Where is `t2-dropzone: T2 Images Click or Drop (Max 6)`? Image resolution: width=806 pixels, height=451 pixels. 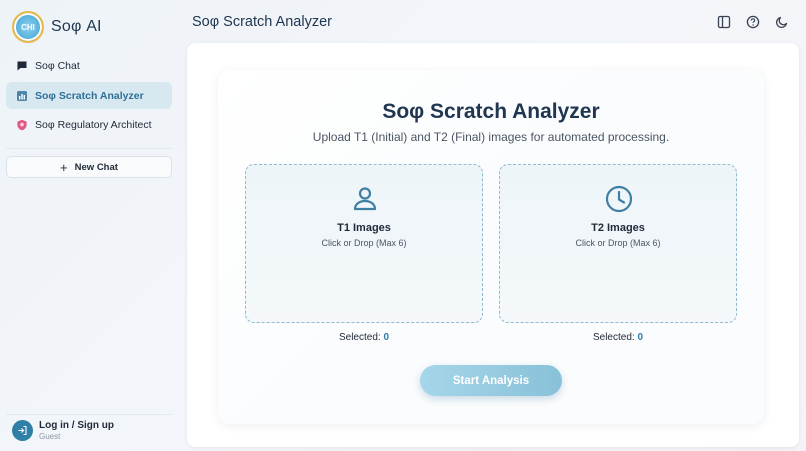 t2-dropzone: T2 Images Click or Drop (Max 6) is located at coordinates (618, 243).